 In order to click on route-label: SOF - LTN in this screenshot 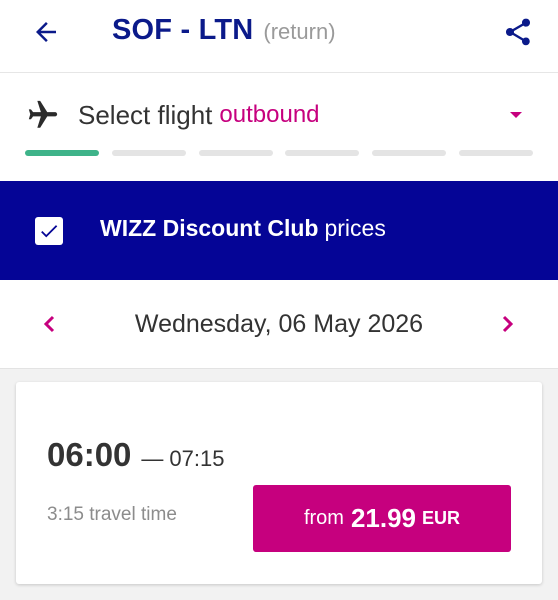, I will do `click(183, 30)`.